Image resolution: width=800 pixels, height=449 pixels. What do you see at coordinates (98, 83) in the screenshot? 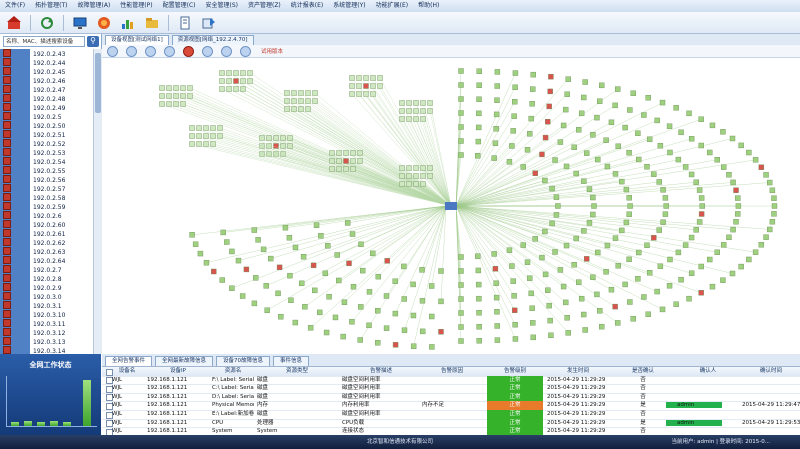
I see `scrollbar-thumb` at bounding box center [98, 83].